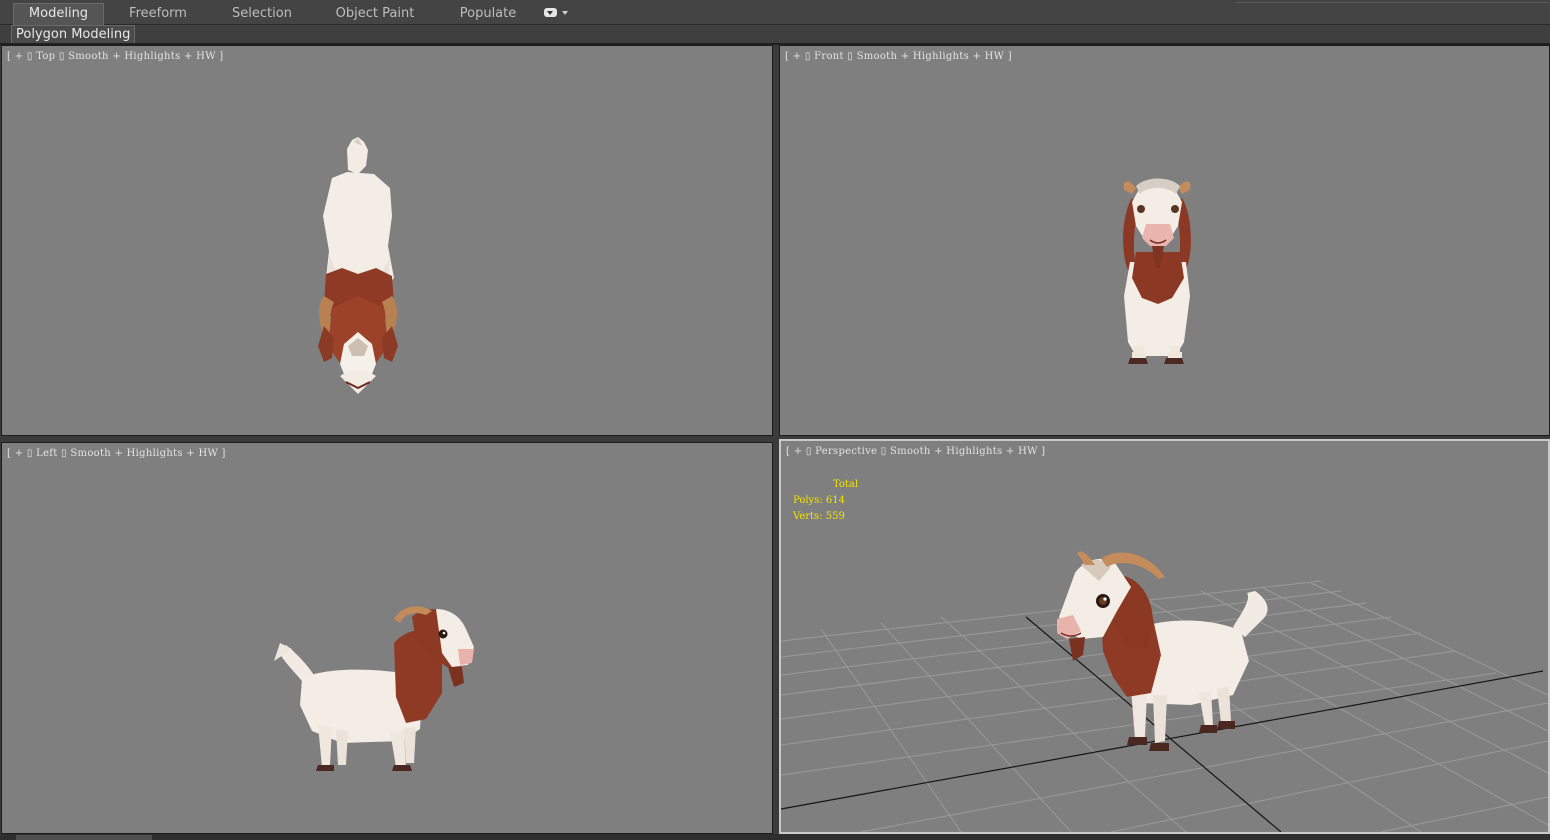  I want to click on ribbon-toggle-icon, so click(550, 12).